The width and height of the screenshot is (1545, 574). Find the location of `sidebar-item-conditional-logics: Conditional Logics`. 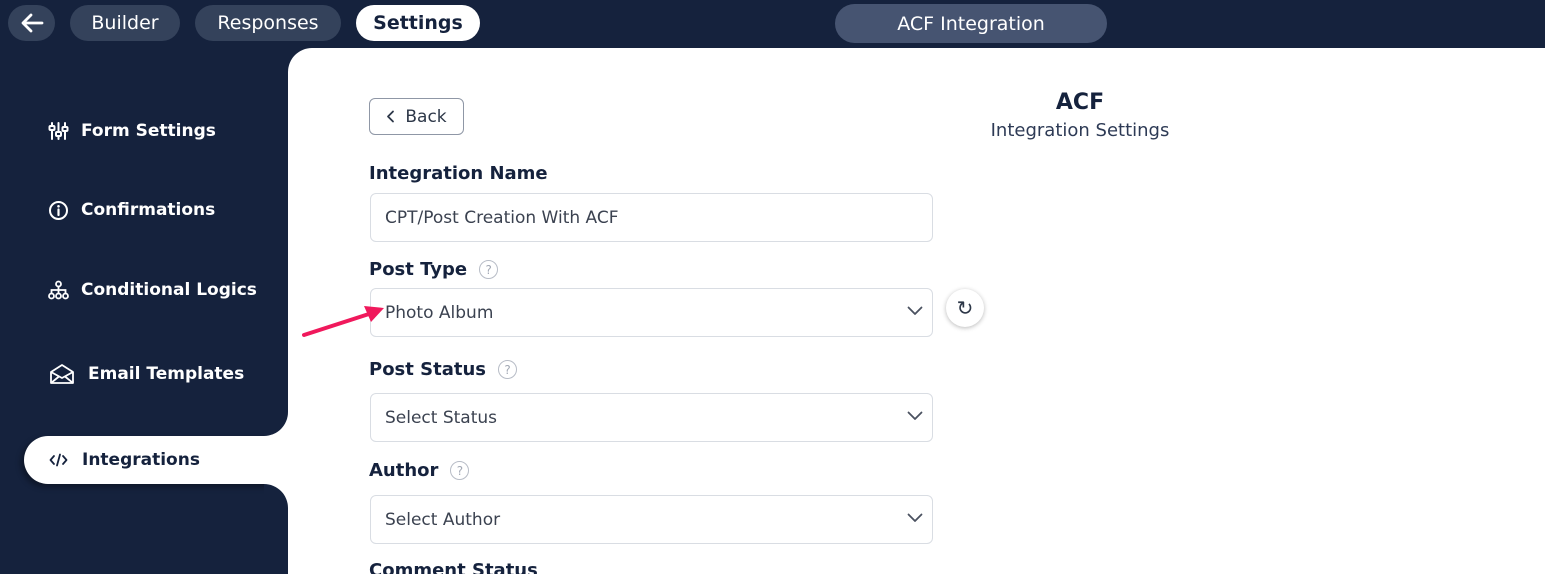

sidebar-item-conditional-logics: Conditional Logics is located at coordinates (152, 290).